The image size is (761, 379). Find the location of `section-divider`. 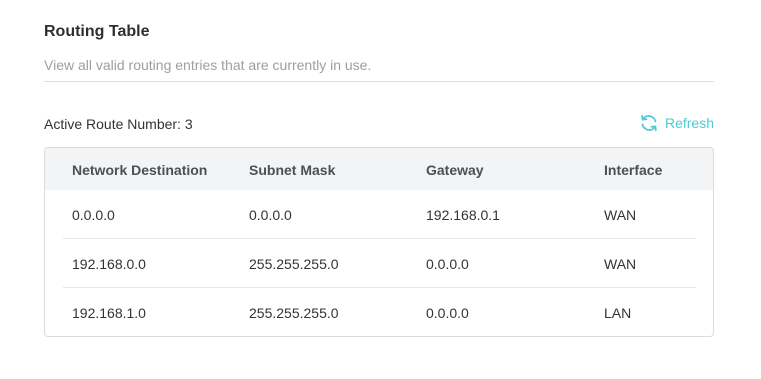

section-divider is located at coordinates (379, 81).